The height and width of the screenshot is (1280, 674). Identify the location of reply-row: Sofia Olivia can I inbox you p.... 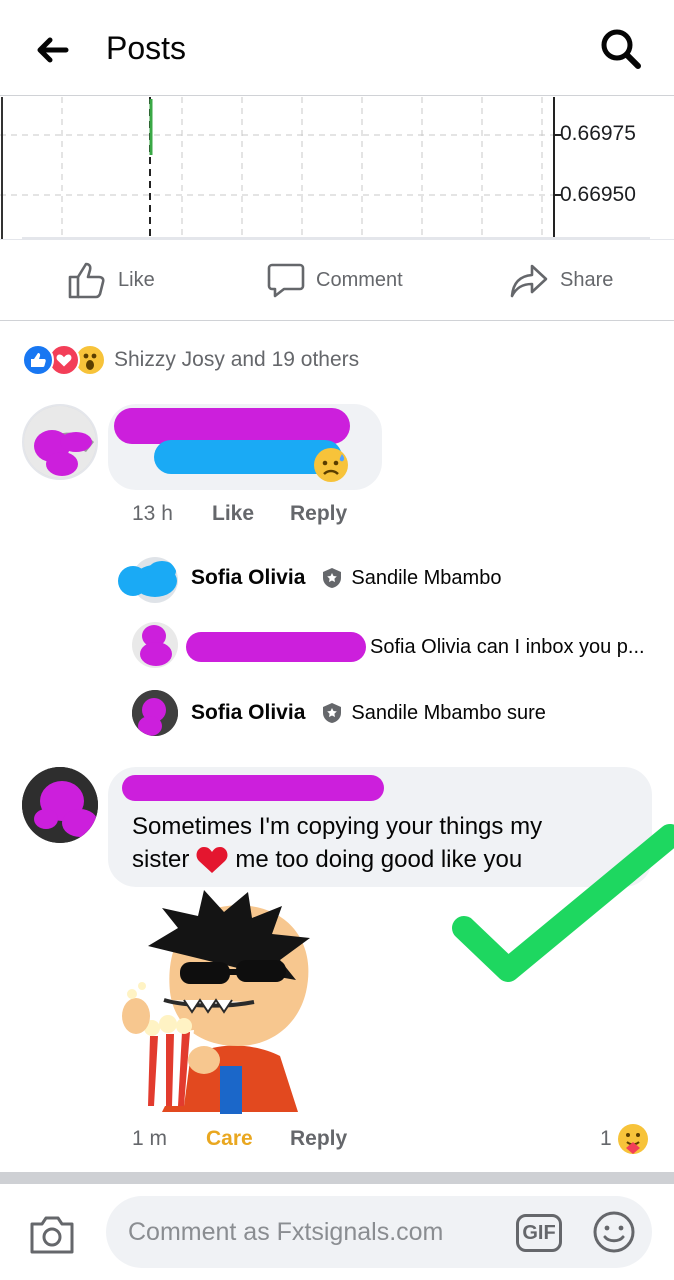
(415, 647).